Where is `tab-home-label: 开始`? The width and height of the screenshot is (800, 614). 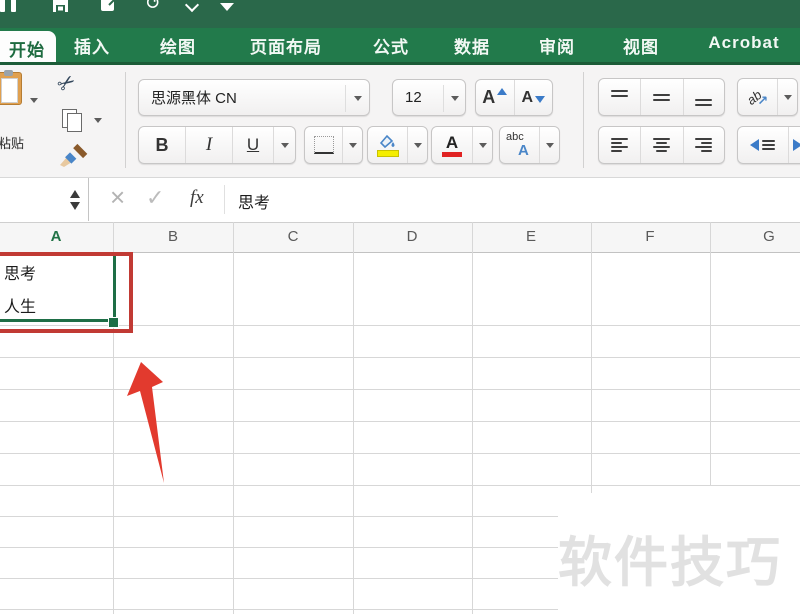
tab-home-label: 开始 is located at coordinates (27, 50).